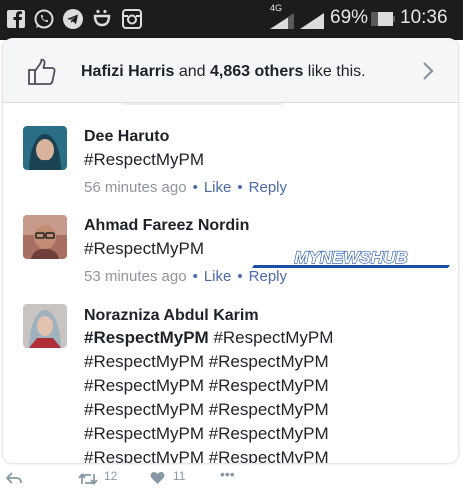 Image resolution: width=463 pixels, height=493 pixels. What do you see at coordinates (349, 17) in the screenshot?
I see `battery-percent: 69%` at bounding box center [349, 17].